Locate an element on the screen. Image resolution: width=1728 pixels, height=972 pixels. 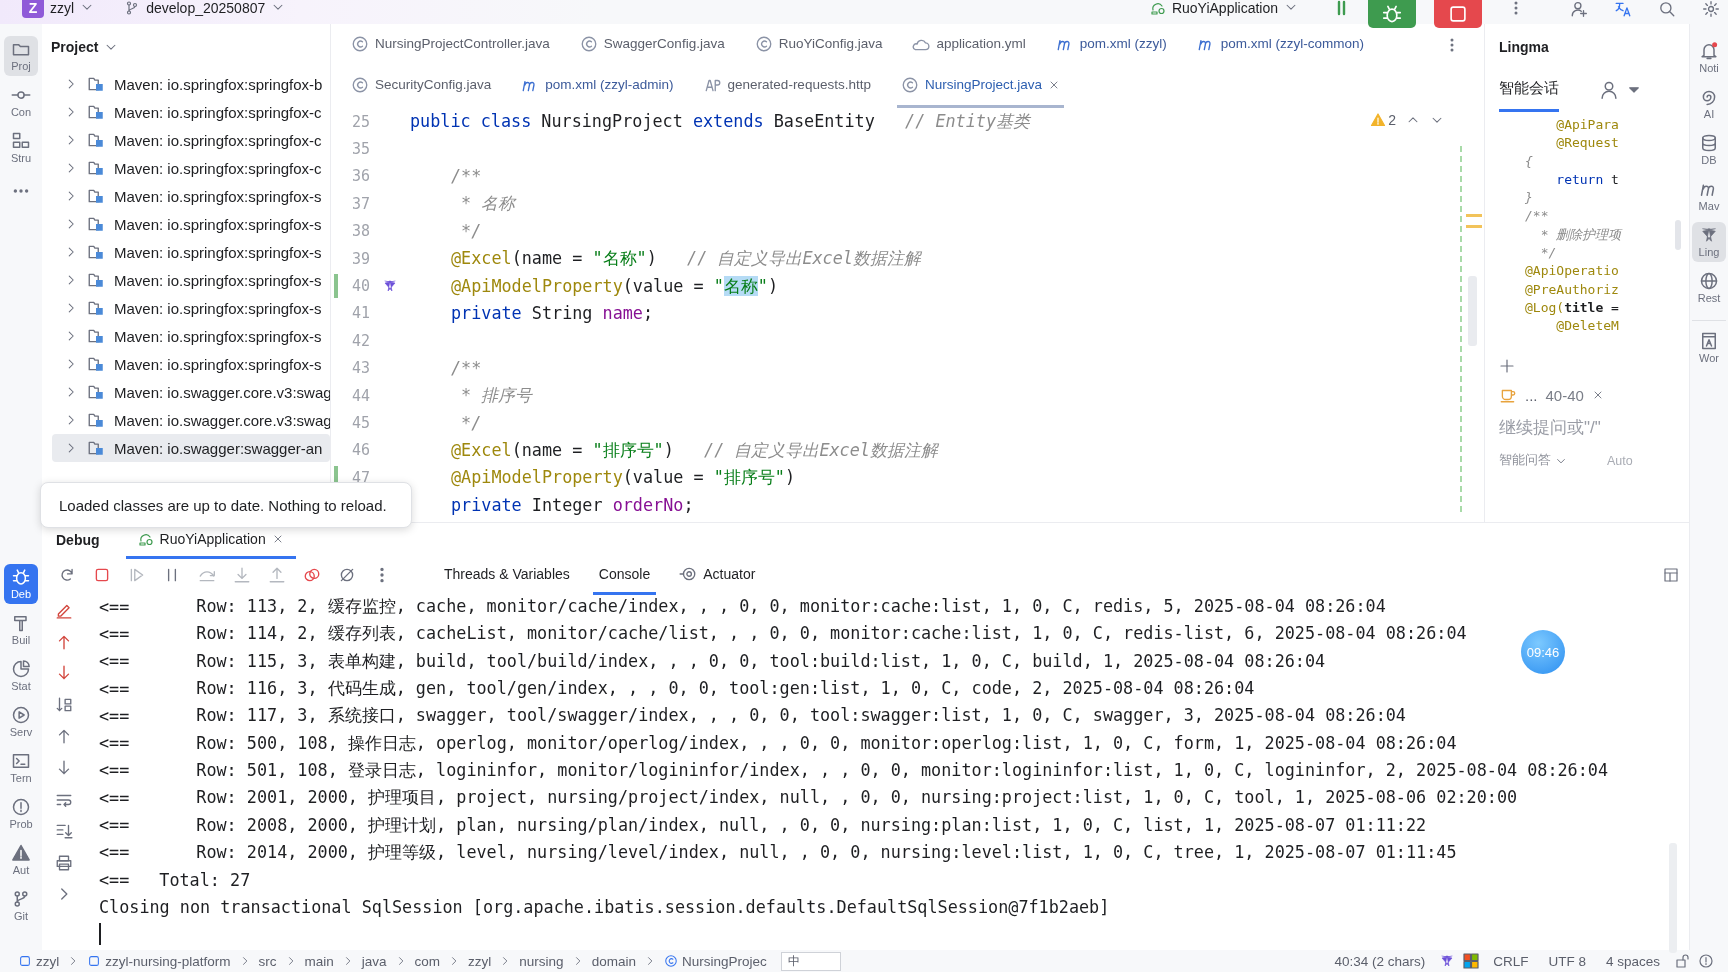
breadcrumb: NursingProjec is located at coordinates (715, 961).